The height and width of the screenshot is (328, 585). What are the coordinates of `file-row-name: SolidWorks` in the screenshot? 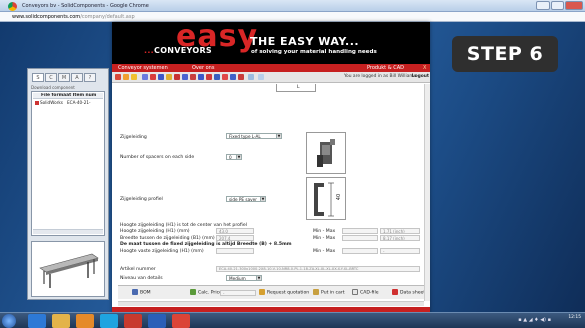 It's located at (51, 102).